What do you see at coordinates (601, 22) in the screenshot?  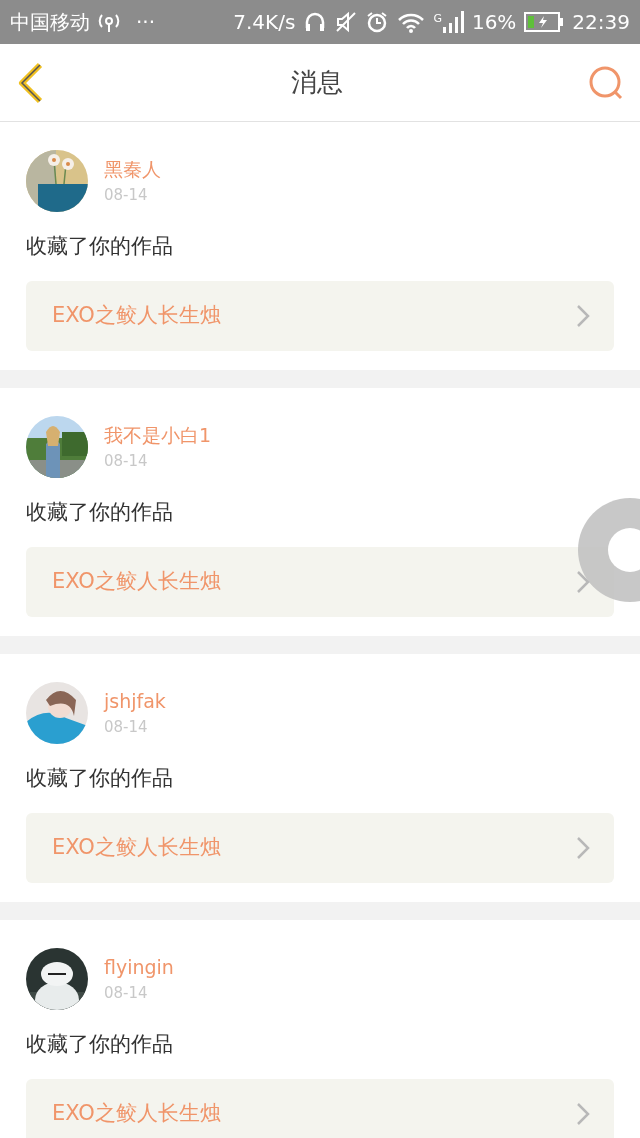 I see `clock-time: 22:39` at bounding box center [601, 22].